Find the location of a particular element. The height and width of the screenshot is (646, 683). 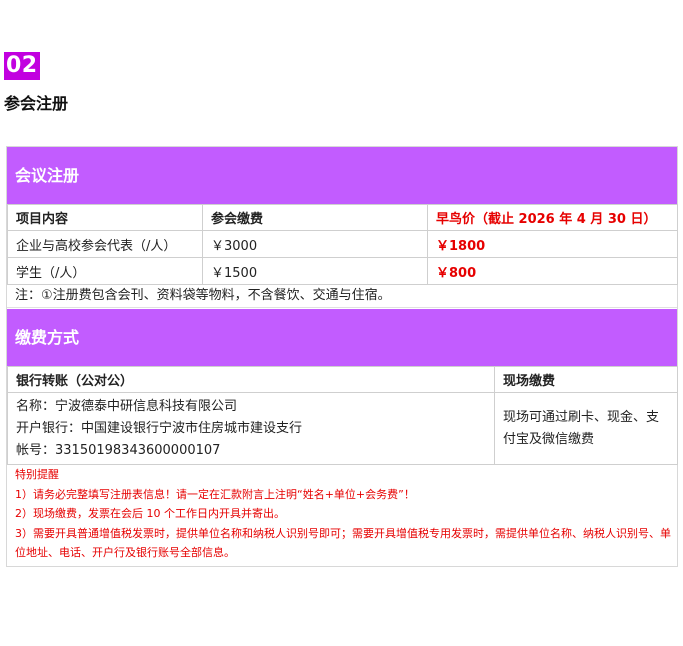

bank-transfer-header: 银行转账（公对公） is located at coordinates (251, 379).